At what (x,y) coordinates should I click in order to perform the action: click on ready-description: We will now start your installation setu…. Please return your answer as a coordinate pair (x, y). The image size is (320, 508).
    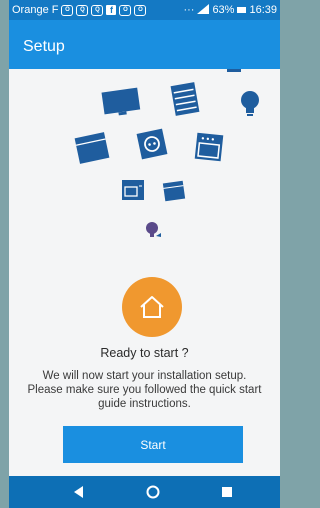
    Looking at the image, I should click on (144, 390).